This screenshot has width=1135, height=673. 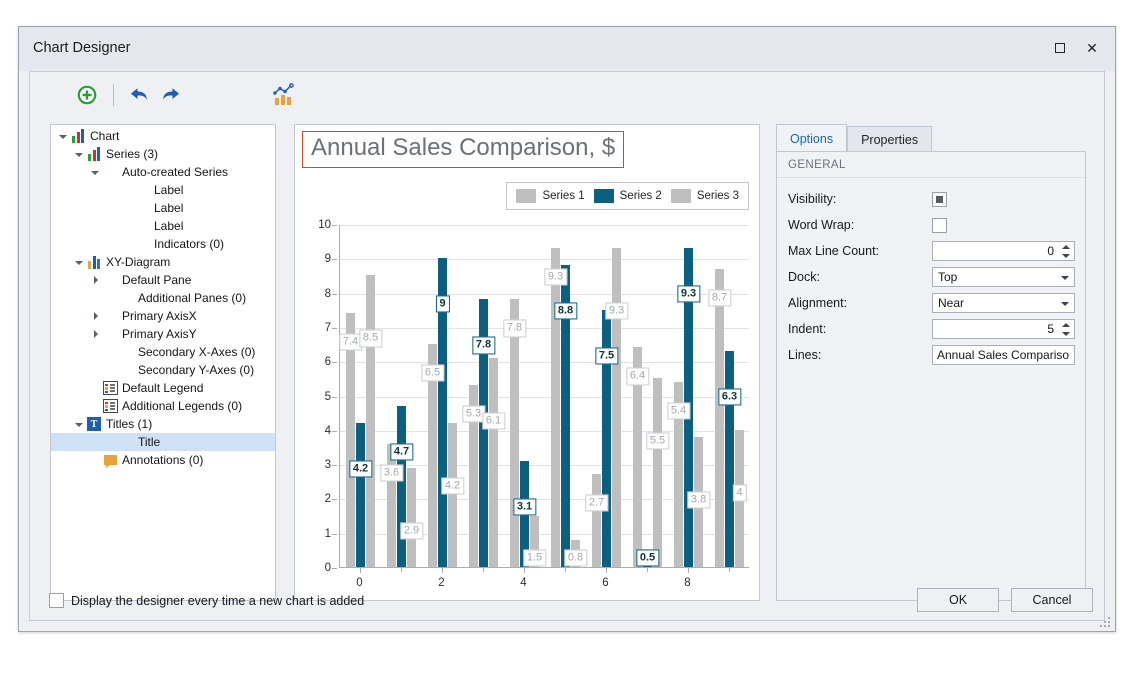 What do you see at coordinates (704, 196) in the screenshot?
I see `legend-item-series-3: Series 3` at bounding box center [704, 196].